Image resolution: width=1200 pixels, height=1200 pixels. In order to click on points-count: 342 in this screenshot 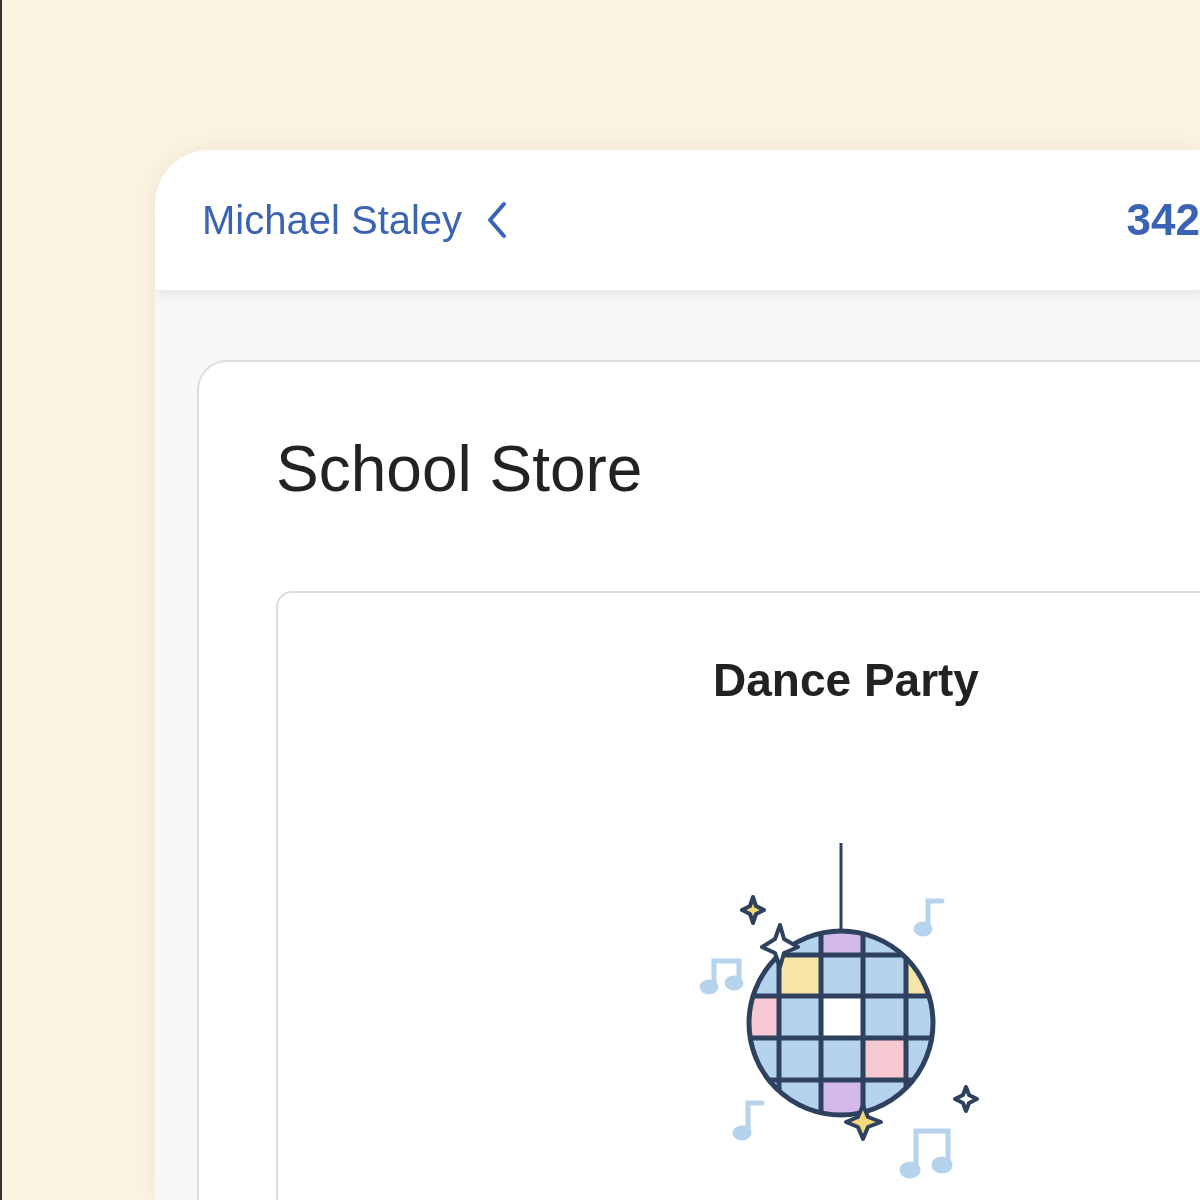, I will do `click(1163, 220)`.